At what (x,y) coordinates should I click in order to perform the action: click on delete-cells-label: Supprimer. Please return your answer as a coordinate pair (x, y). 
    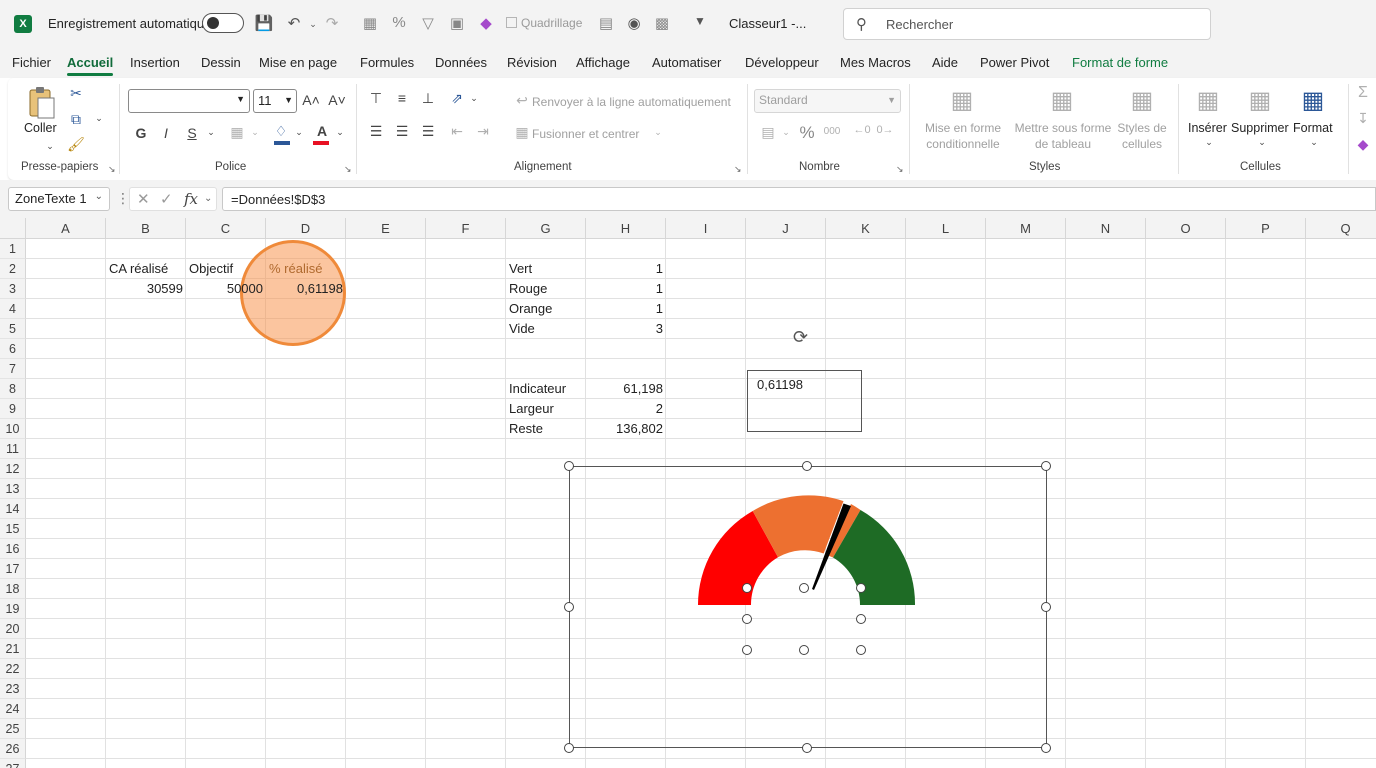
    Looking at the image, I should click on (1260, 128).